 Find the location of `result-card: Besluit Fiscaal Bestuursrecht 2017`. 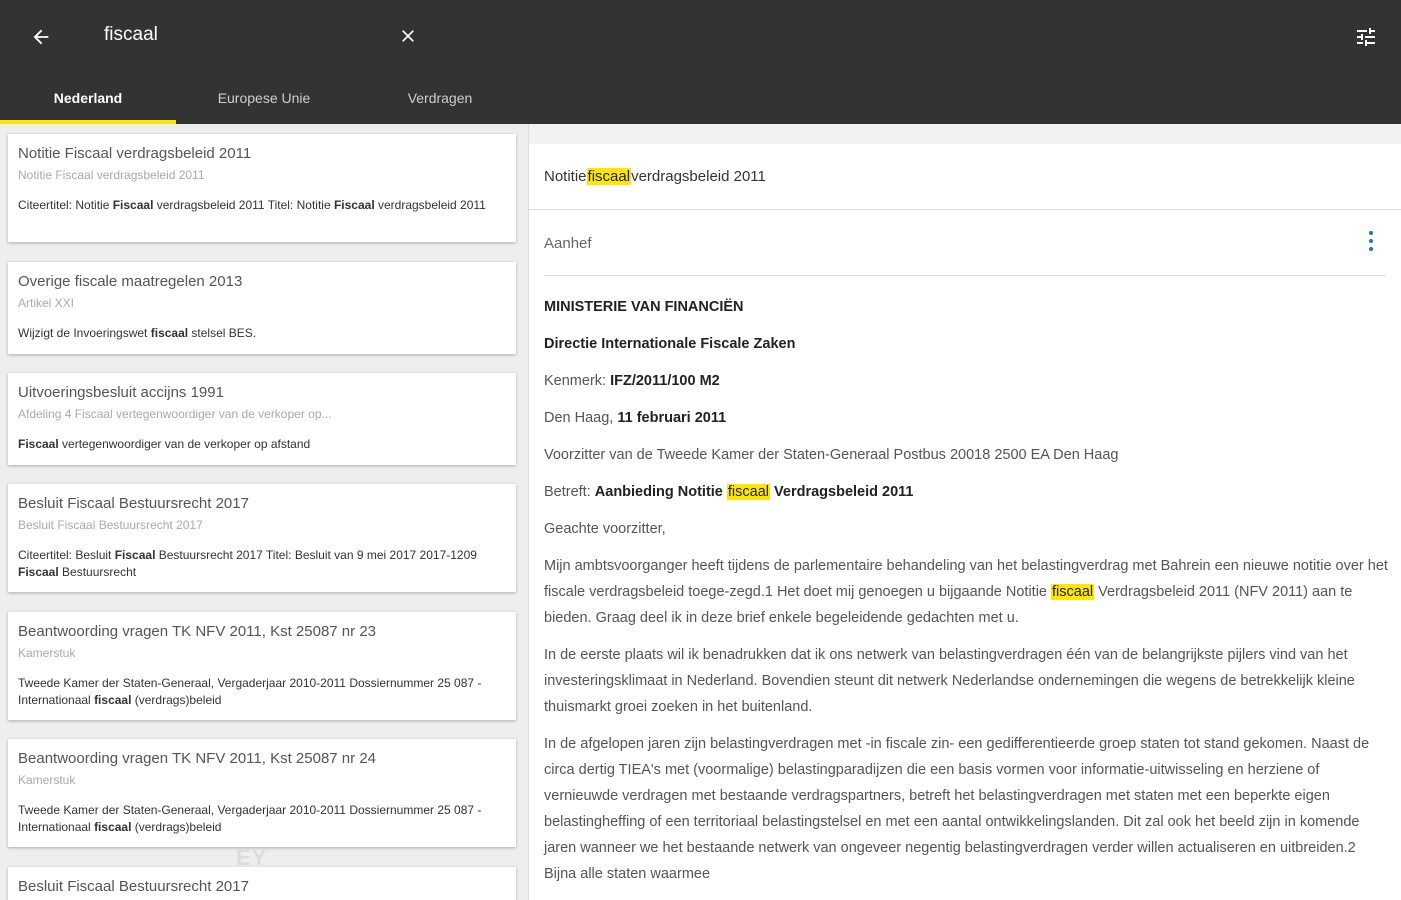

result-card: Besluit Fiscaal Bestuursrecht 2017 is located at coordinates (262, 883).